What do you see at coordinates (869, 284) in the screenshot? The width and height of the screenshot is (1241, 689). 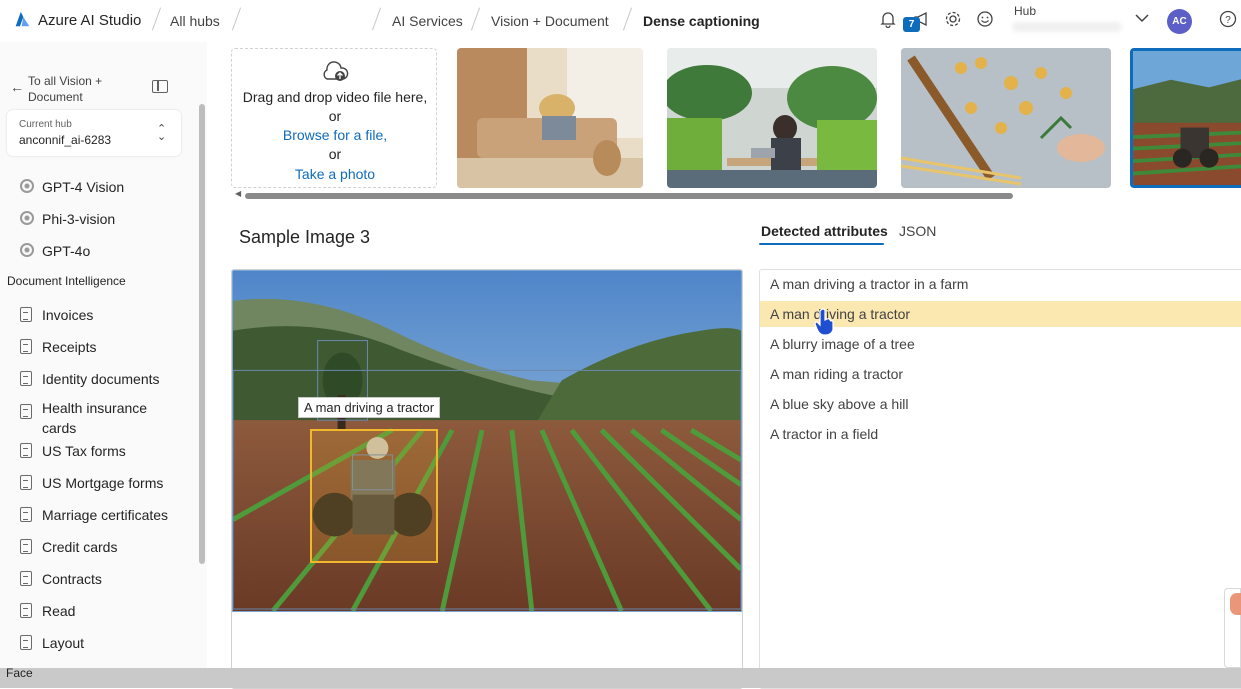 I see `attribute-text: A man driving a tractor in a farm` at bounding box center [869, 284].